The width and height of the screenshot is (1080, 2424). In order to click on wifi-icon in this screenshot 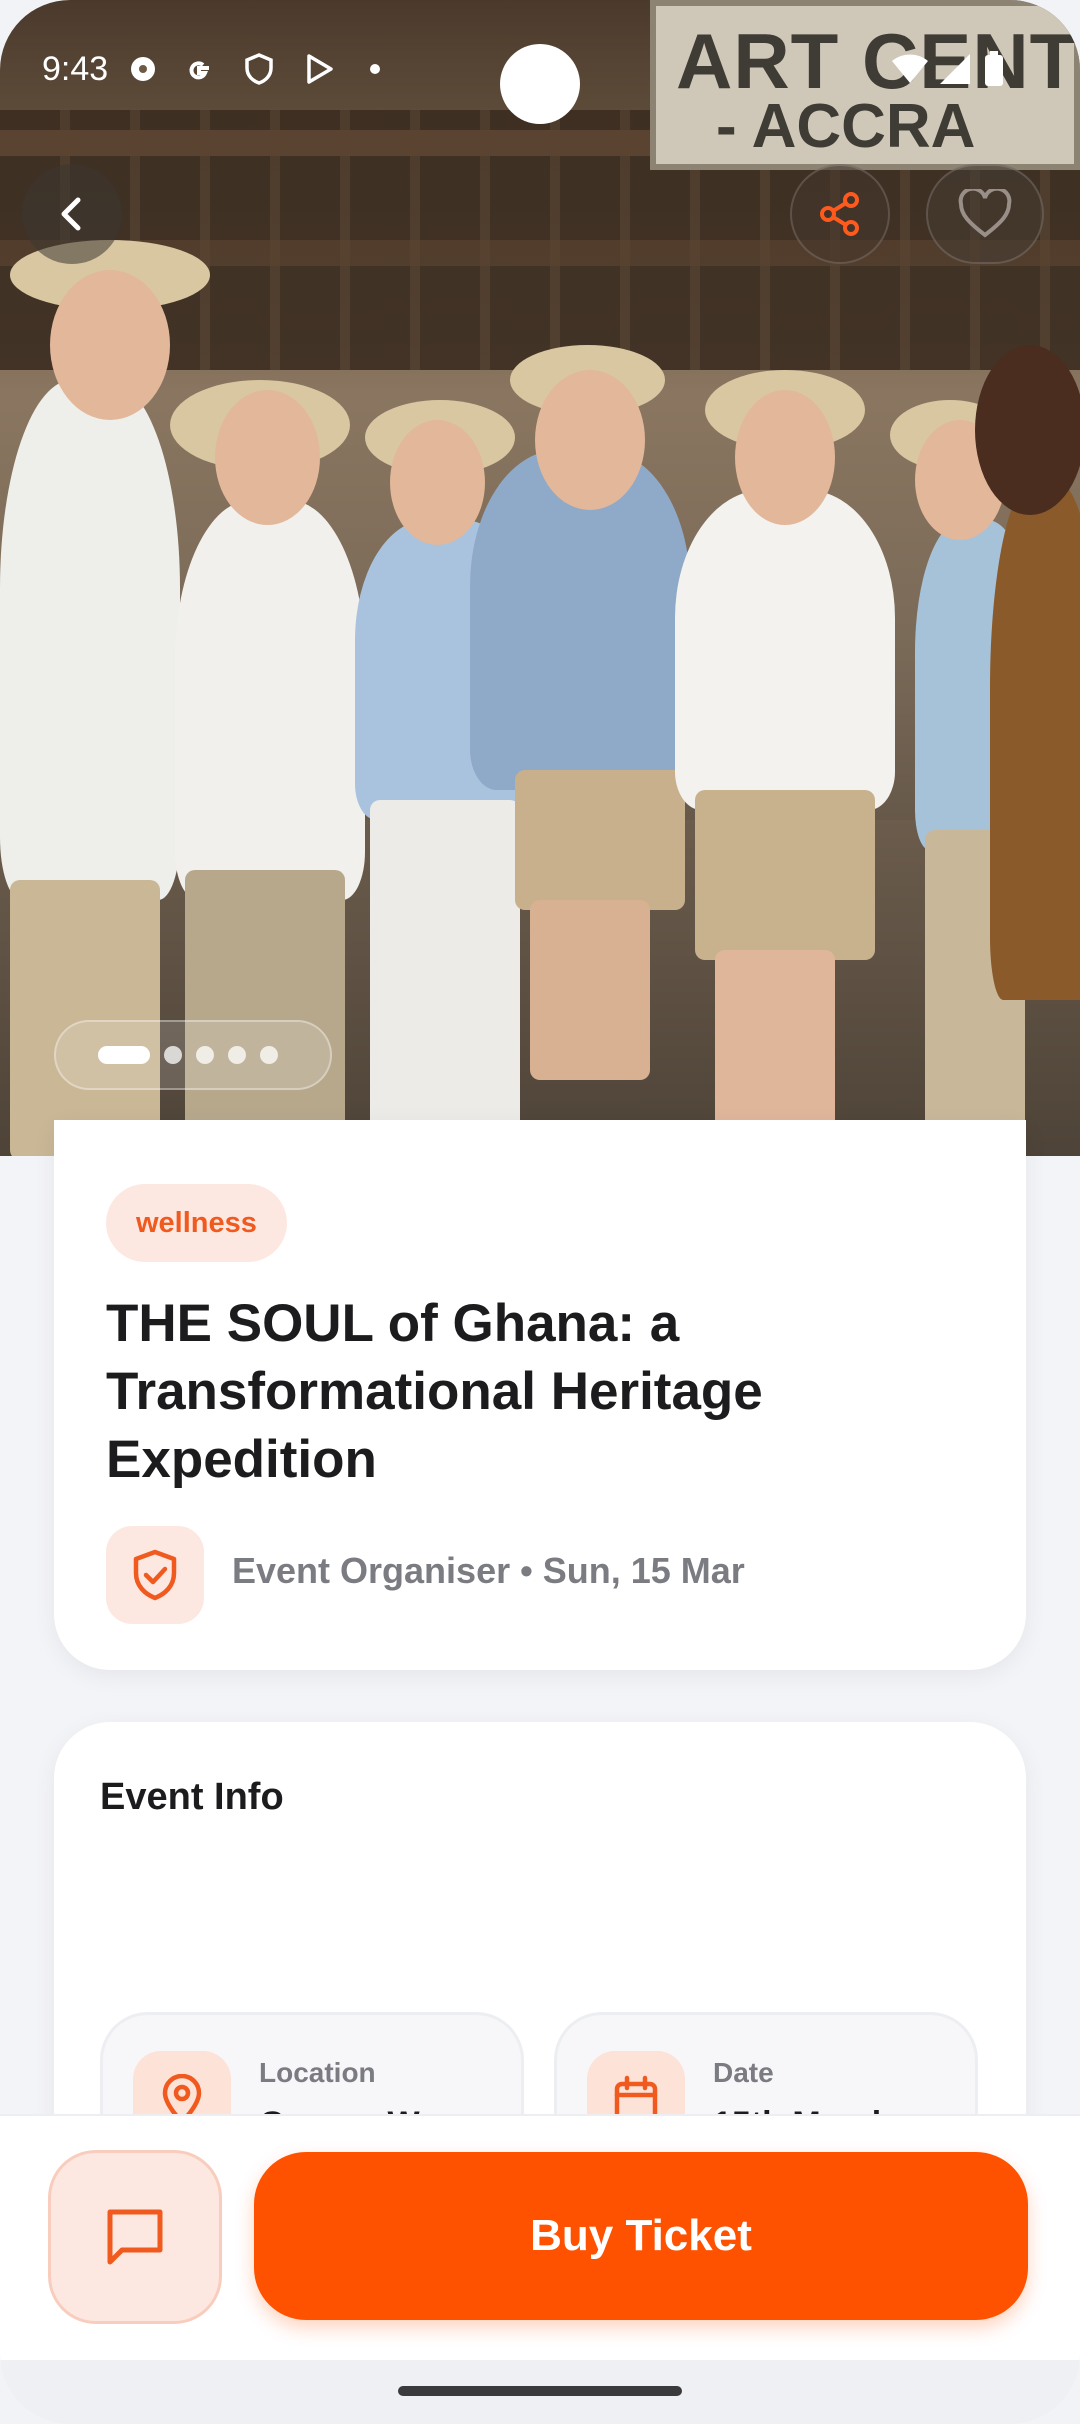, I will do `click(910, 69)`.